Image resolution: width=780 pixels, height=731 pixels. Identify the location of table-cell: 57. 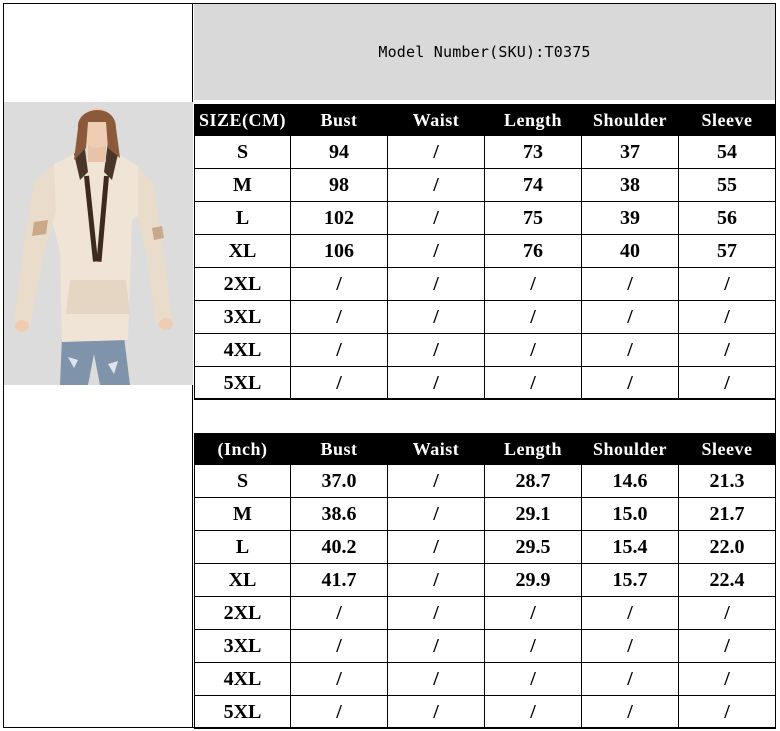
(727, 251).